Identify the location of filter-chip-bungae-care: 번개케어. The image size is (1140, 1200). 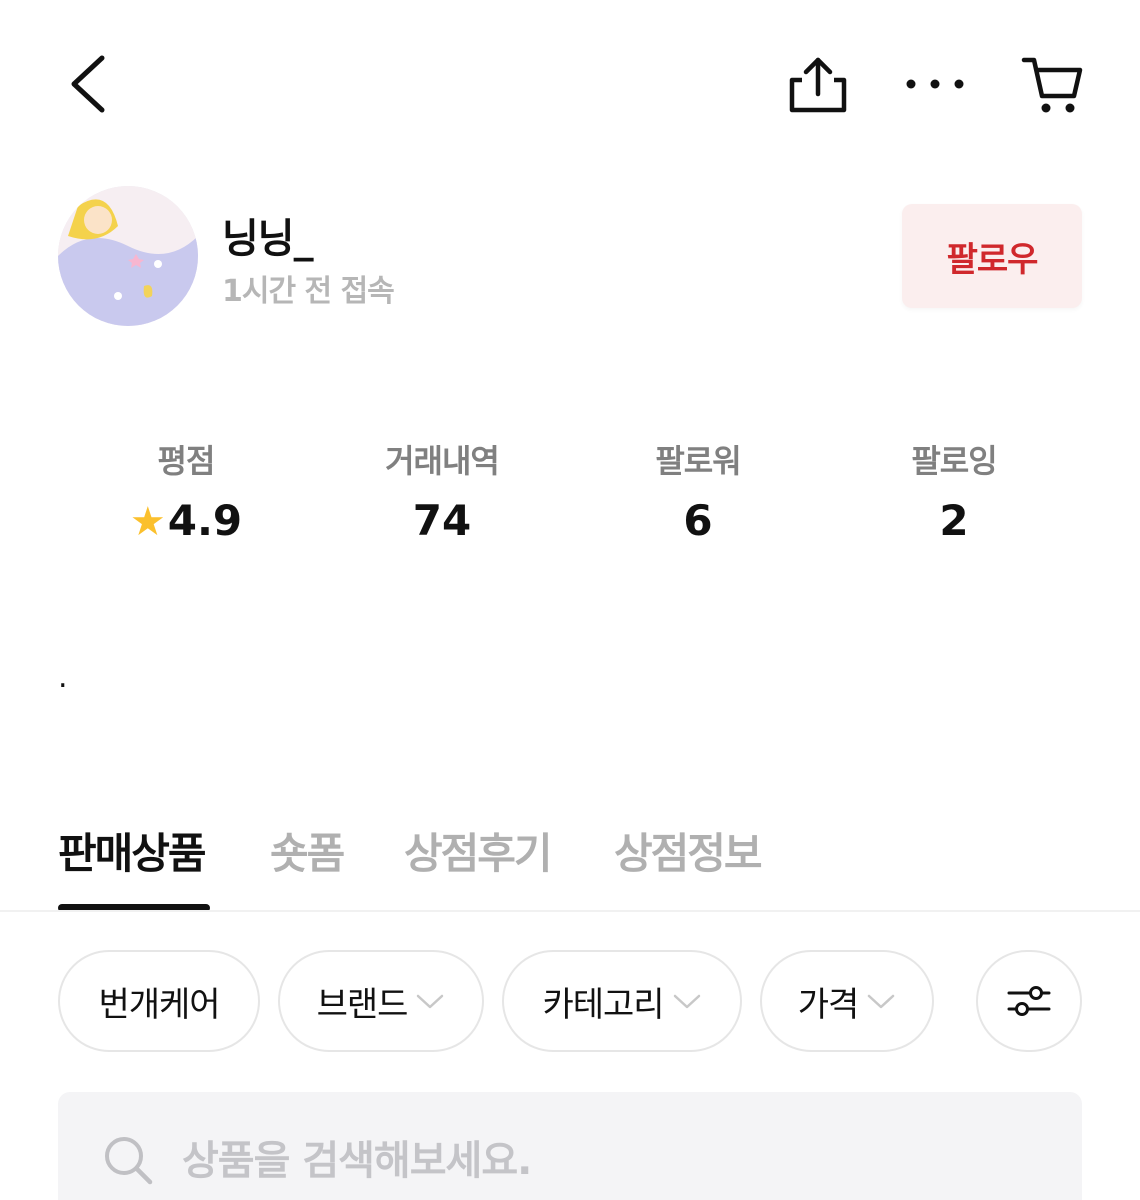
(159, 1001).